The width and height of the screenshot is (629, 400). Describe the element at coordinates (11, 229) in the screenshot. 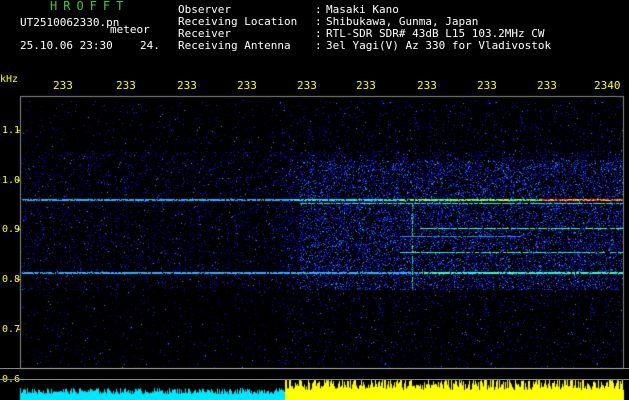

I see `freq-tick: 0.9` at that location.